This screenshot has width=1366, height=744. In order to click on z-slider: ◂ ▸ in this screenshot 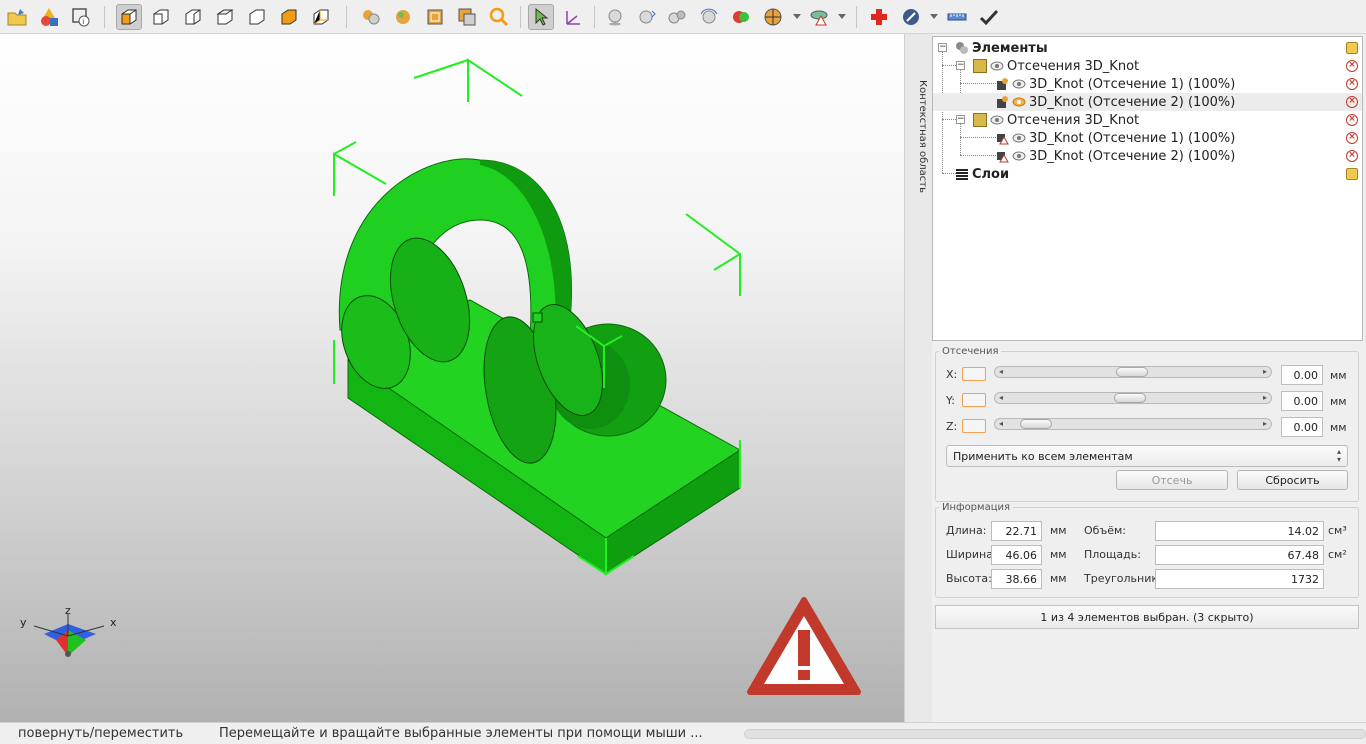, I will do `click(1133, 424)`.